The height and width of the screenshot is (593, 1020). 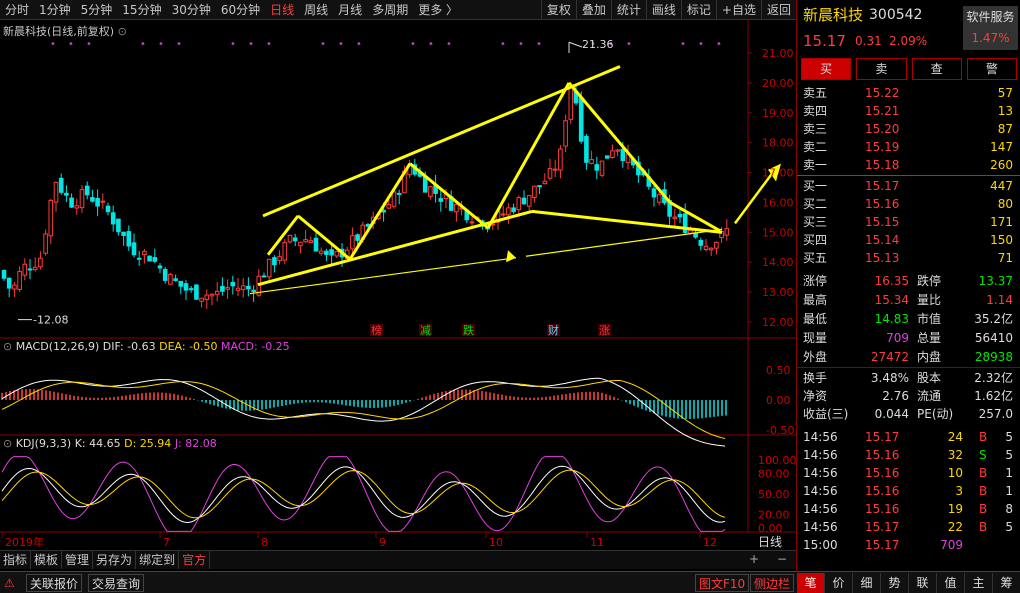 I want to click on stats-row: 最低 14.83 市值 35.2亿, so click(x=908, y=319).